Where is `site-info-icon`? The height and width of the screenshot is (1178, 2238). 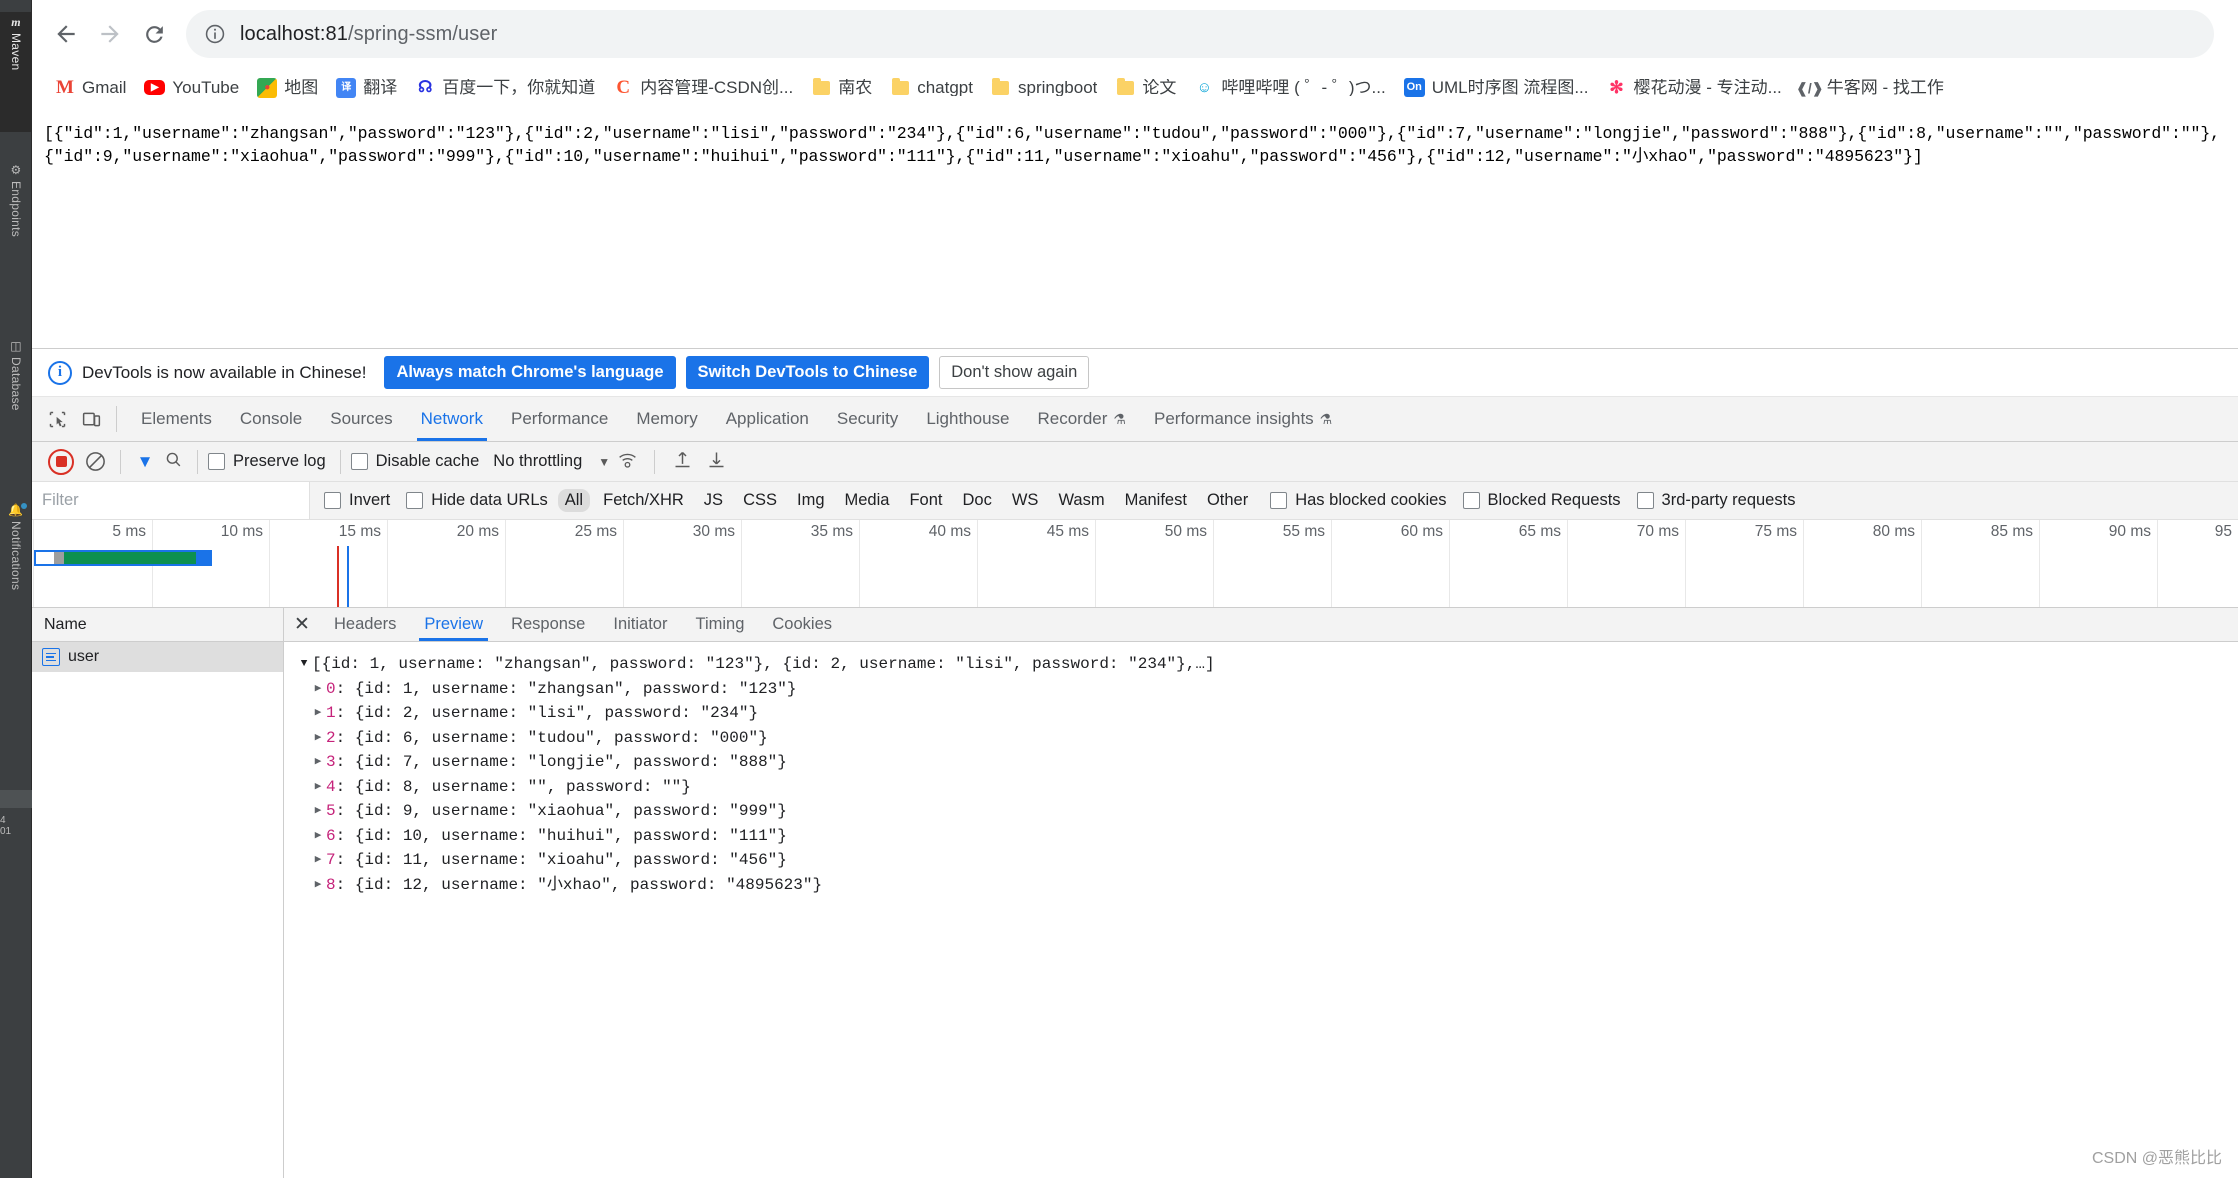
site-info-icon is located at coordinates (215, 34).